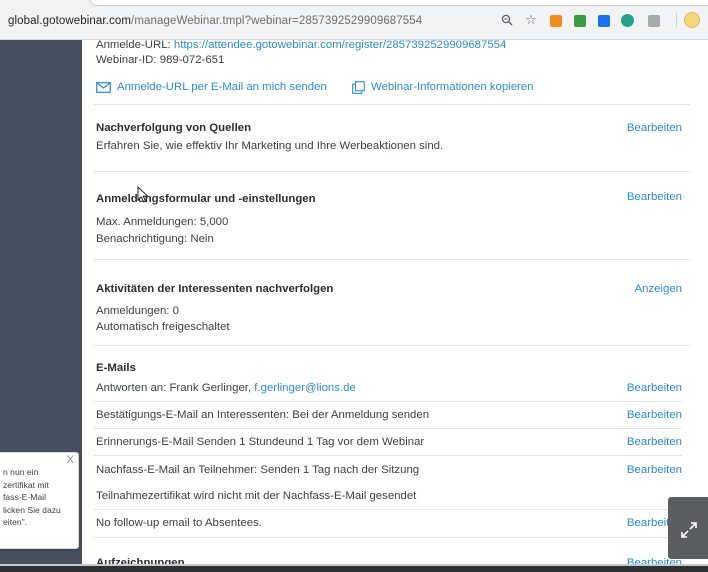 Image resolution: width=708 pixels, height=572 pixels. What do you see at coordinates (126, 60) in the screenshot?
I see `webinar-id-label: Webinar-ID:` at bounding box center [126, 60].